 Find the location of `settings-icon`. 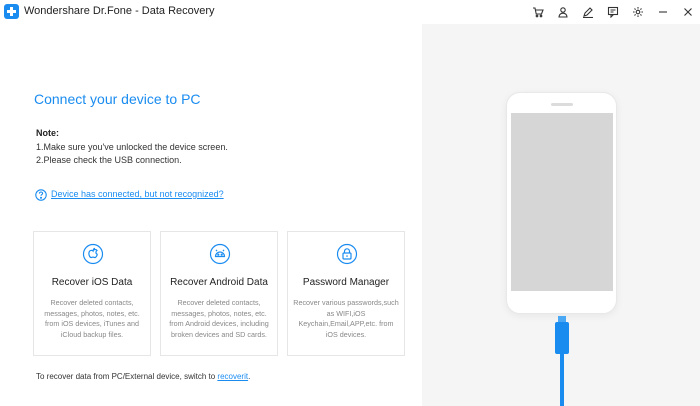

settings-icon is located at coordinates (637, 12).